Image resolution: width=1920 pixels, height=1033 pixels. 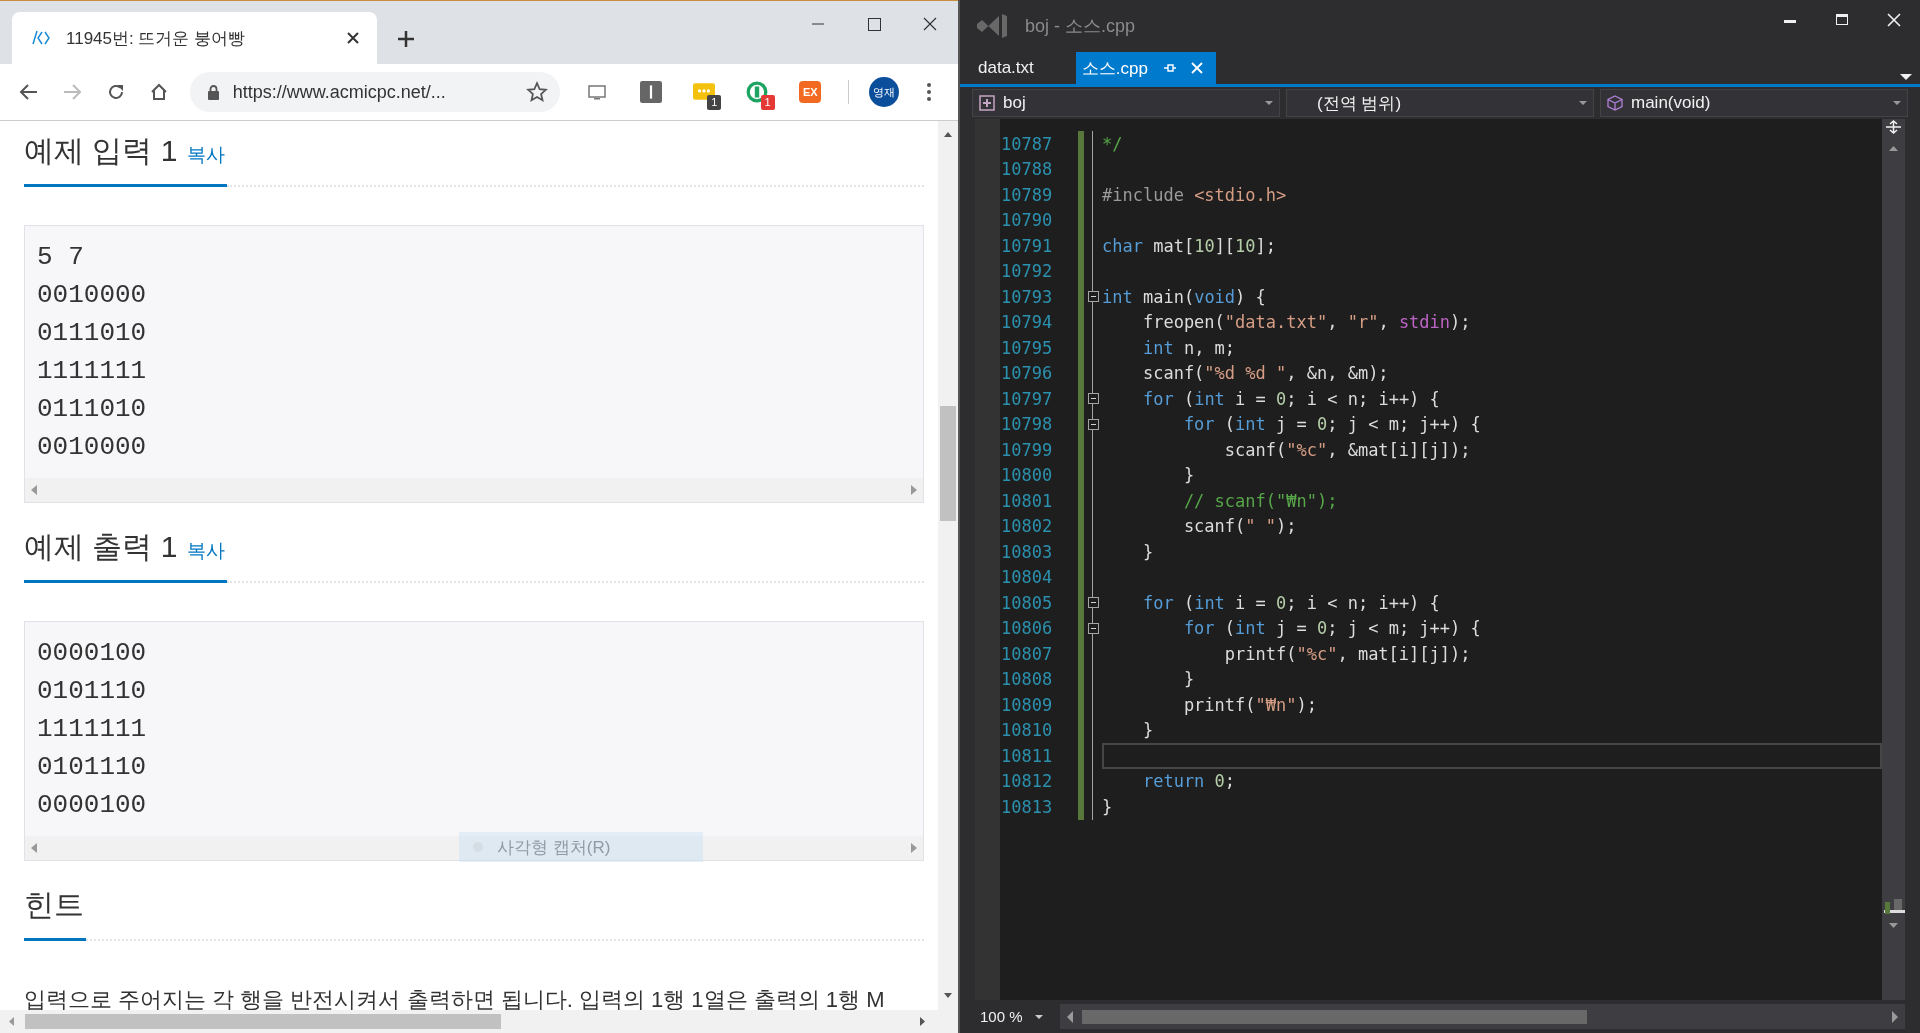 I want to click on section-heading: 예제 입력 1, so click(x=101, y=151).